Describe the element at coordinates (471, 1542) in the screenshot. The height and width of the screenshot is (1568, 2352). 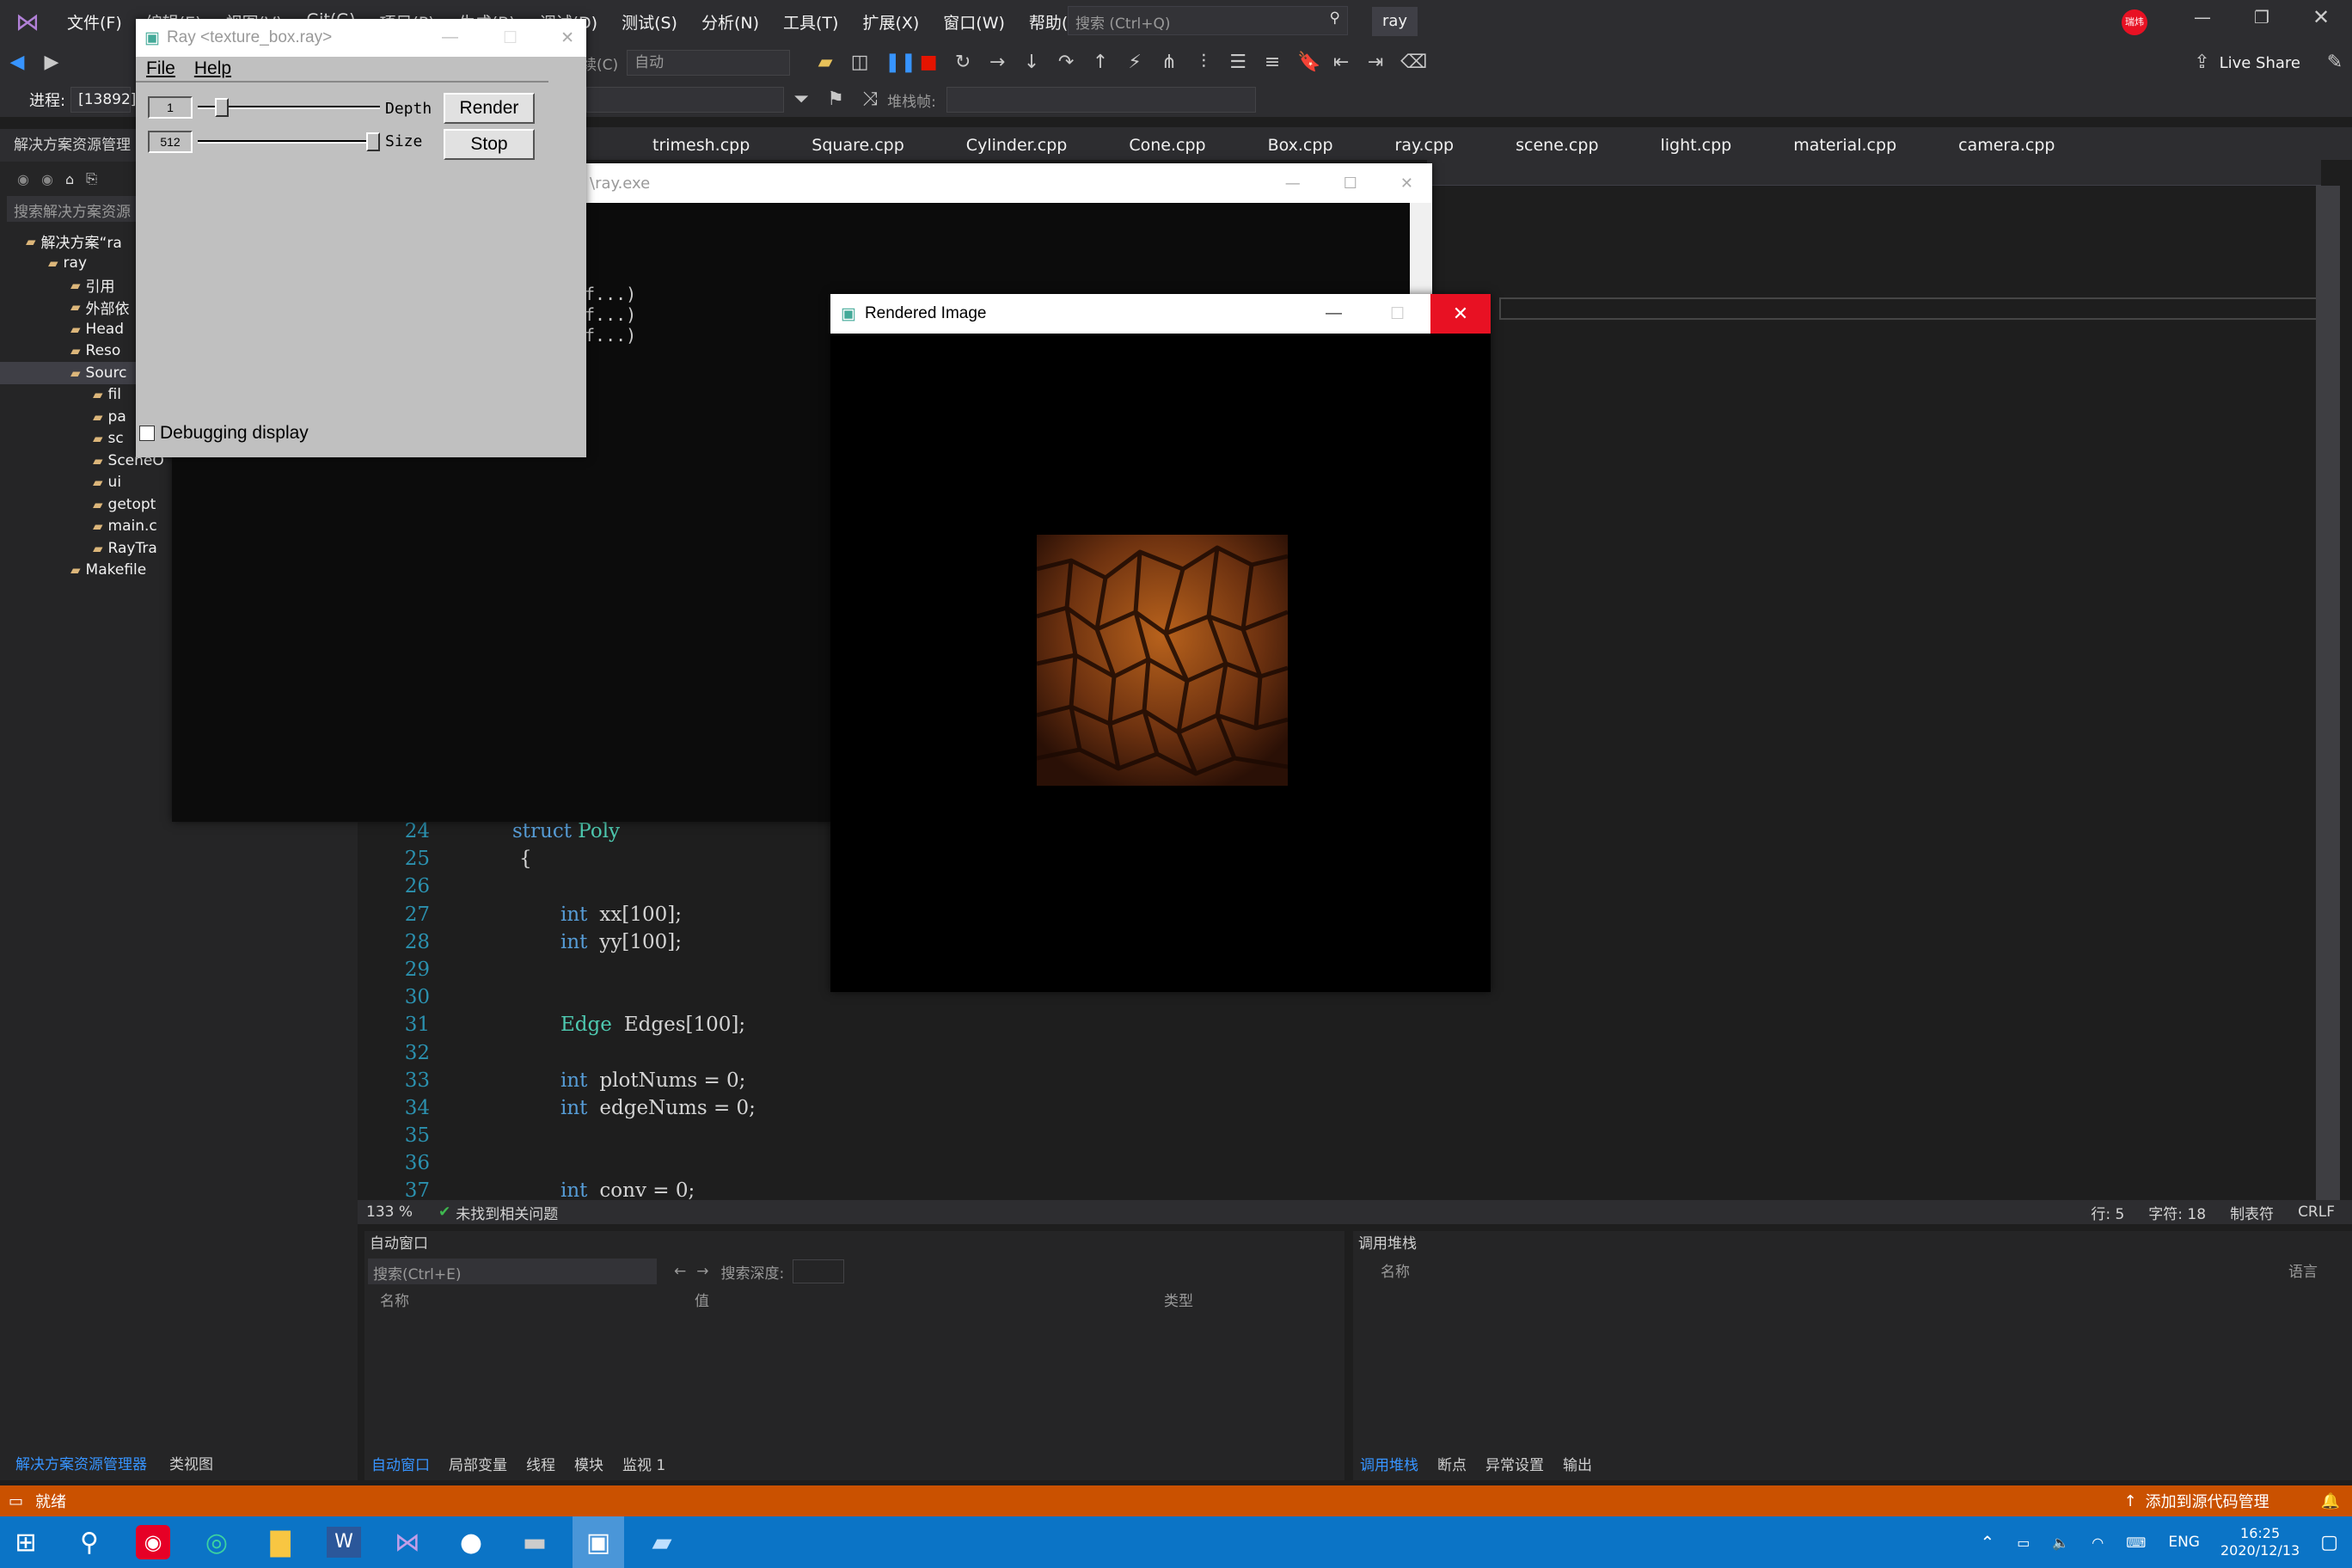
I see `github-icon: ●` at that location.